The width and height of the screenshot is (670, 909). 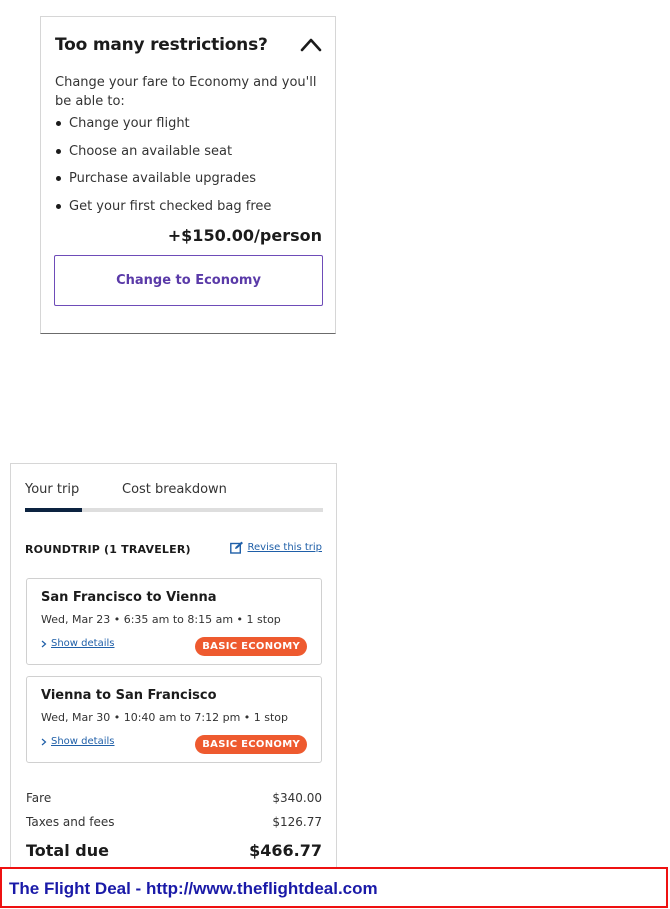 What do you see at coordinates (161, 45) in the screenshot?
I see `upsell-title: Too many restrictions?` at bounding box center [161, 45].